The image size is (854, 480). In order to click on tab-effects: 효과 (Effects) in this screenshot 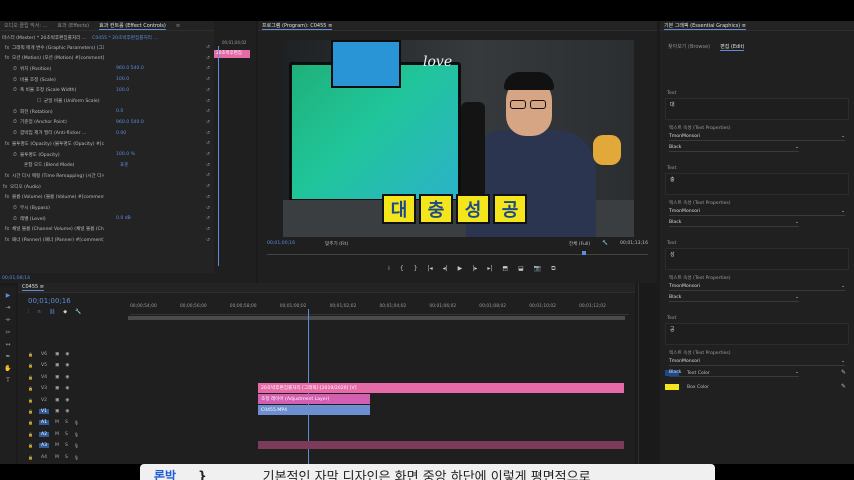, I will do `click(73, 25)`.